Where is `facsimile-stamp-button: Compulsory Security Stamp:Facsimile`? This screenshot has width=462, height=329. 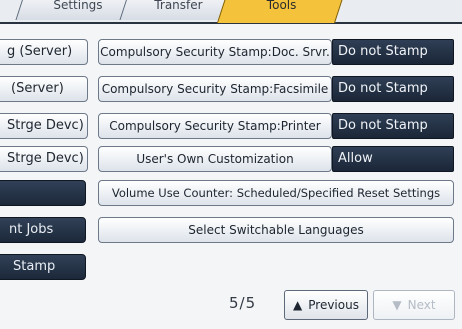
facsimile-stamp-button: Compulsory Security Stamp:Facsimile is located at coordinates (215, 89).